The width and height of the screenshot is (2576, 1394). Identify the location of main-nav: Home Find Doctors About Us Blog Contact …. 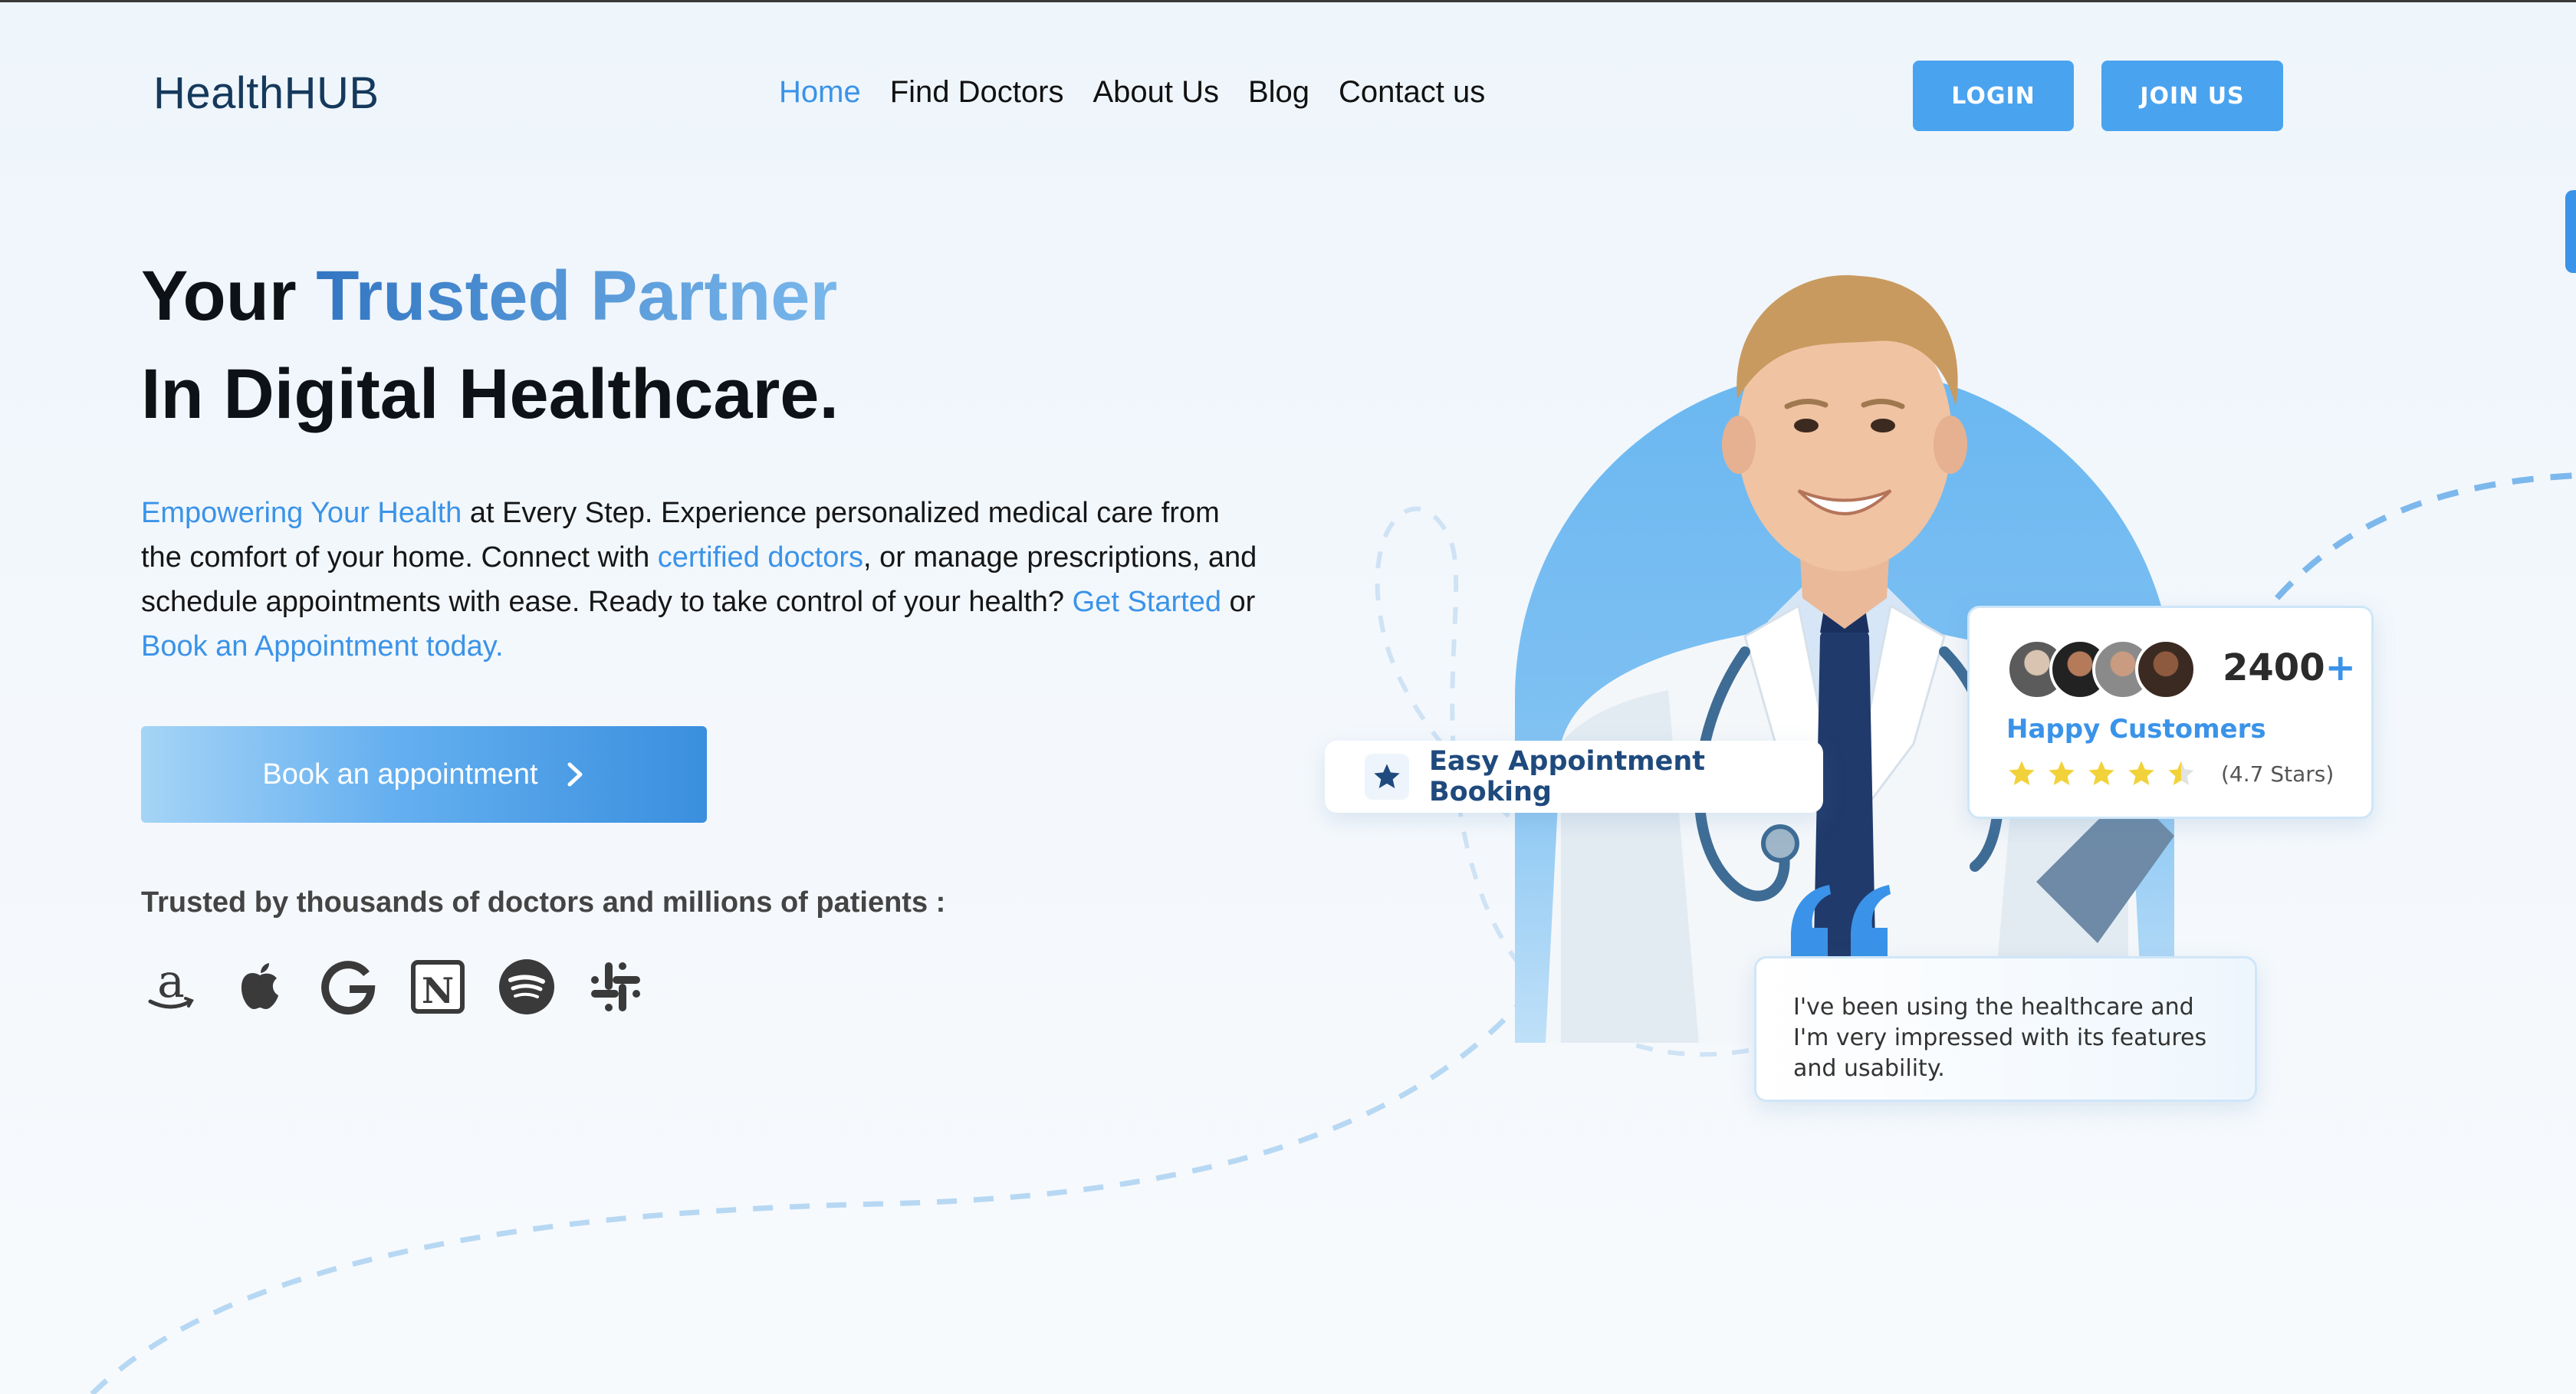
(1132, 93).